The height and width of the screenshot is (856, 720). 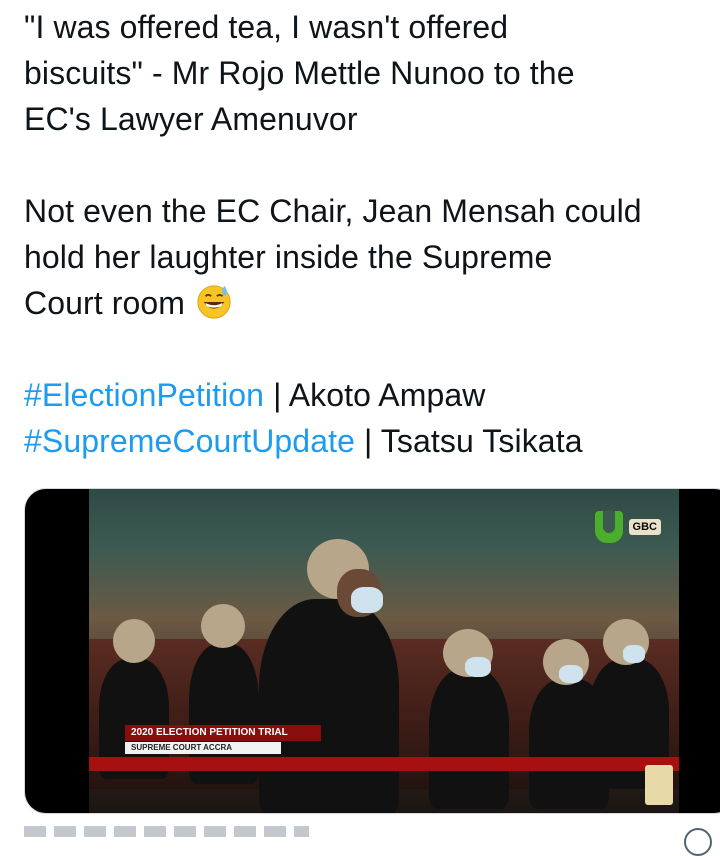 What do you see at coordinates (333, 211) in the screenshot?
I see `tweet-line: Not even the EC Chair, Jean Mensah could` at bounding box center [333, 211].